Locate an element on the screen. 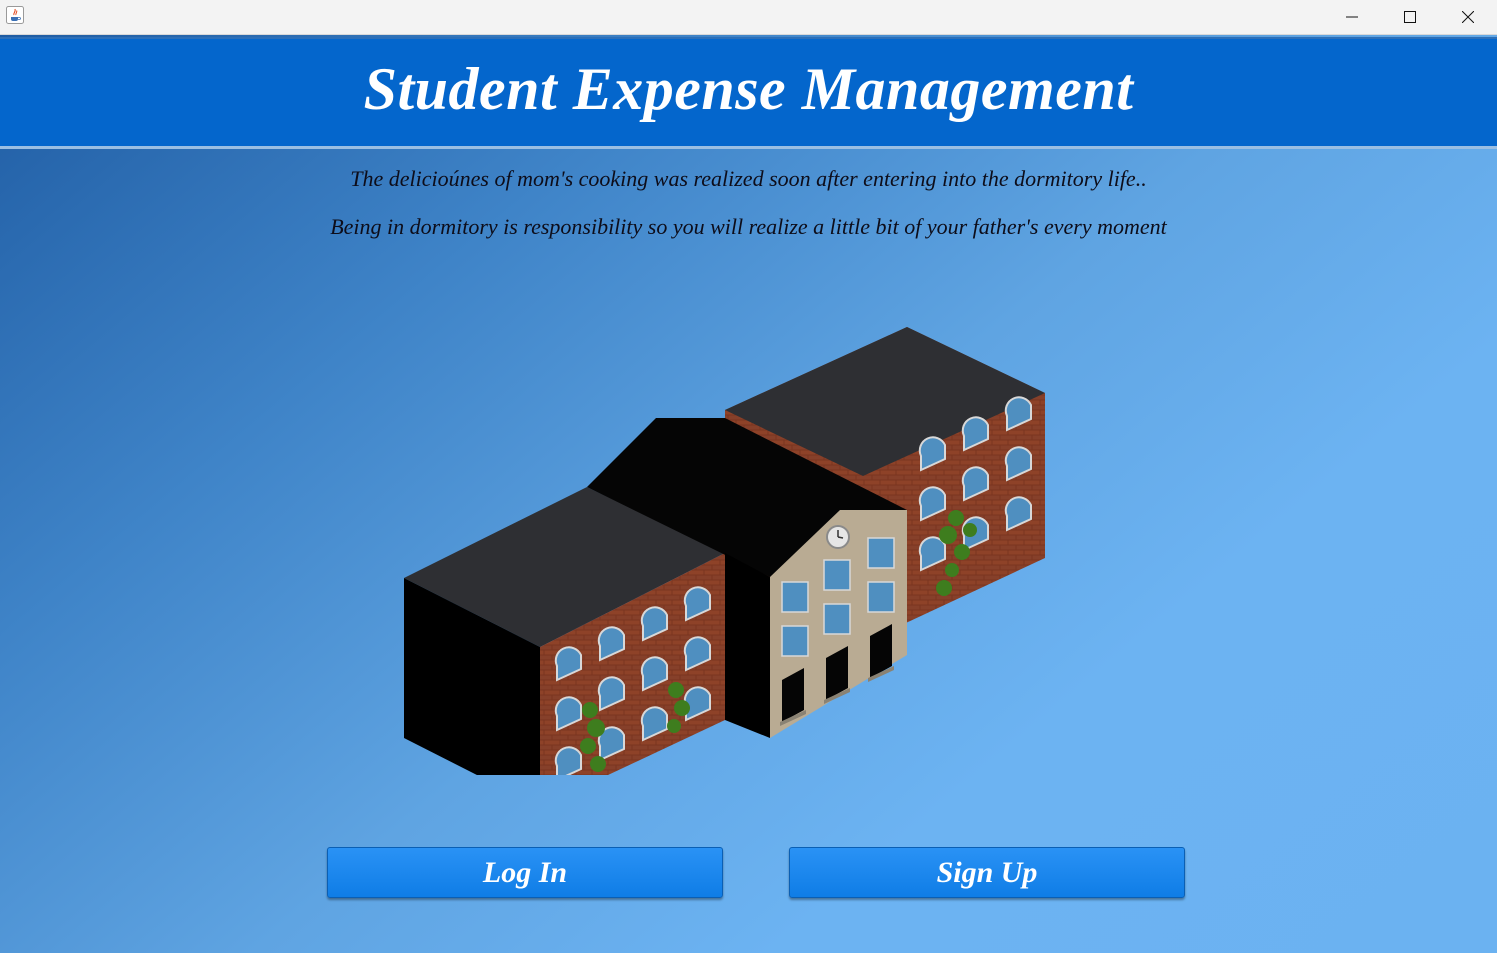 Image resolution: width=1497 pixels, height=953 pixels. maximize-icon is located at coordinates (1410, 17).